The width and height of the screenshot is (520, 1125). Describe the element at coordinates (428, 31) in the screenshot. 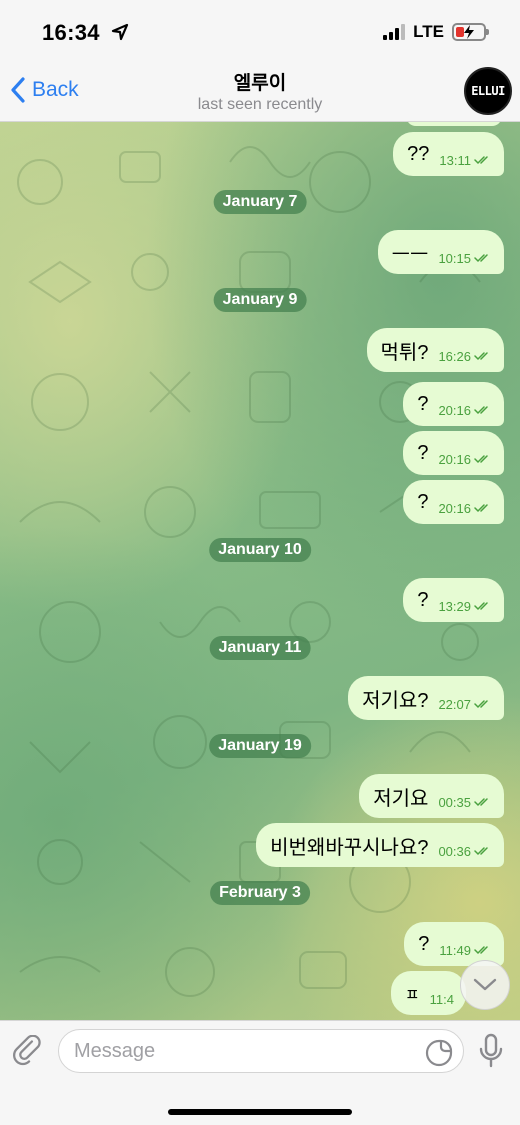

I see `network-type: LTE` at that location.